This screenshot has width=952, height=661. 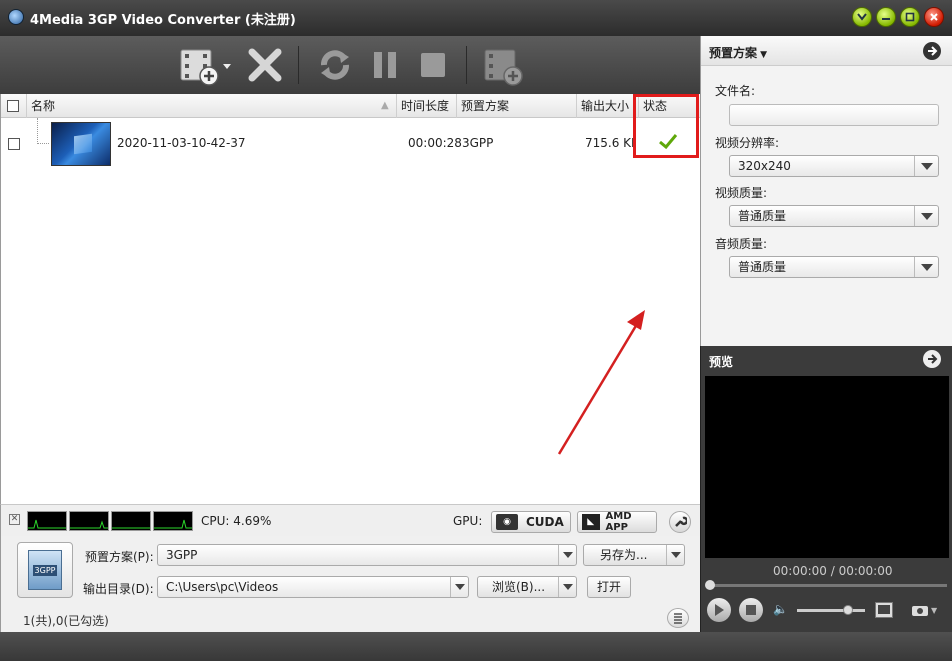 What do you see at coordinates (609, 587) in the screenshot?
I see `open-button: 打开` at bounding box center [609, 587].